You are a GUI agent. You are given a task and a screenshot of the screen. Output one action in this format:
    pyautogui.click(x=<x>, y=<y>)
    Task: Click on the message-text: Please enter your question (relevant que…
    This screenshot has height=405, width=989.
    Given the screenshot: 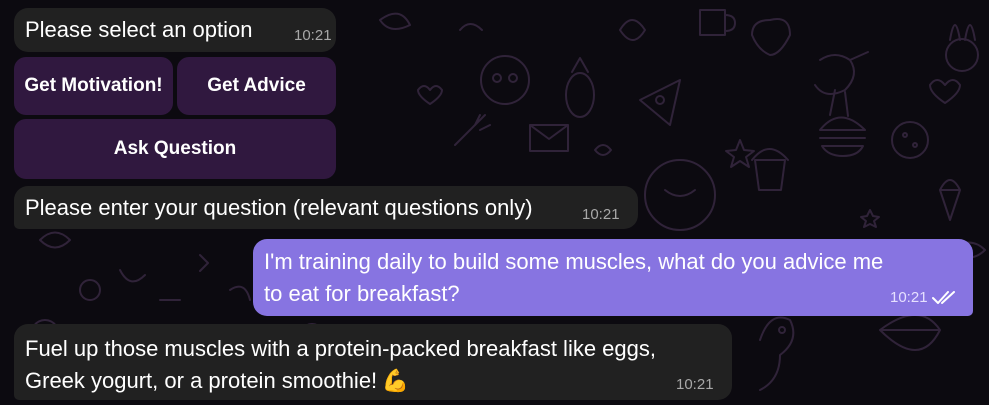 What is the action you would take?
    pyautogui.click(x=279, y=207)
    